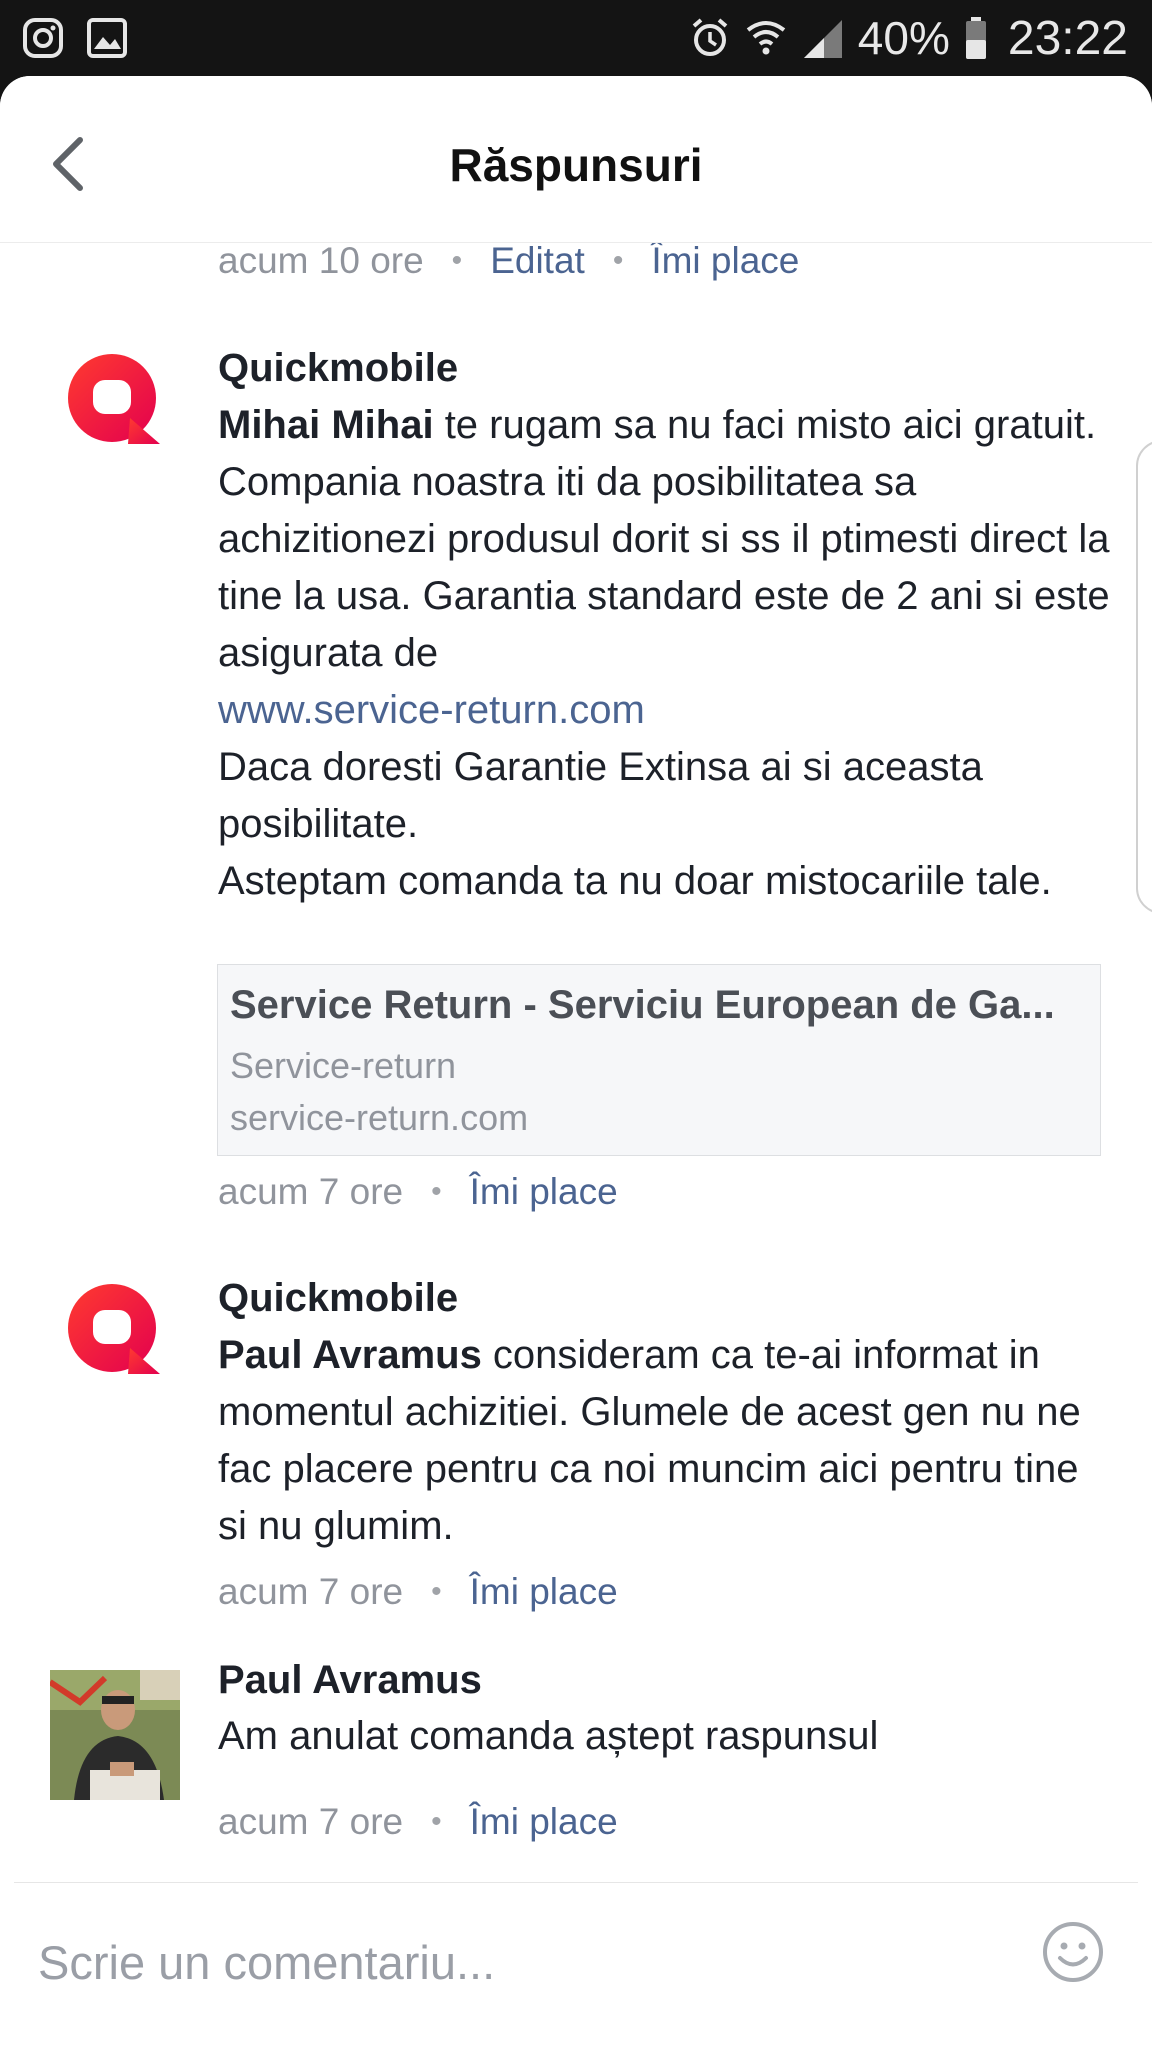 This screenshot has height=2048, width=1152. I want to click on clock: 23:22, so click(1067, 38).